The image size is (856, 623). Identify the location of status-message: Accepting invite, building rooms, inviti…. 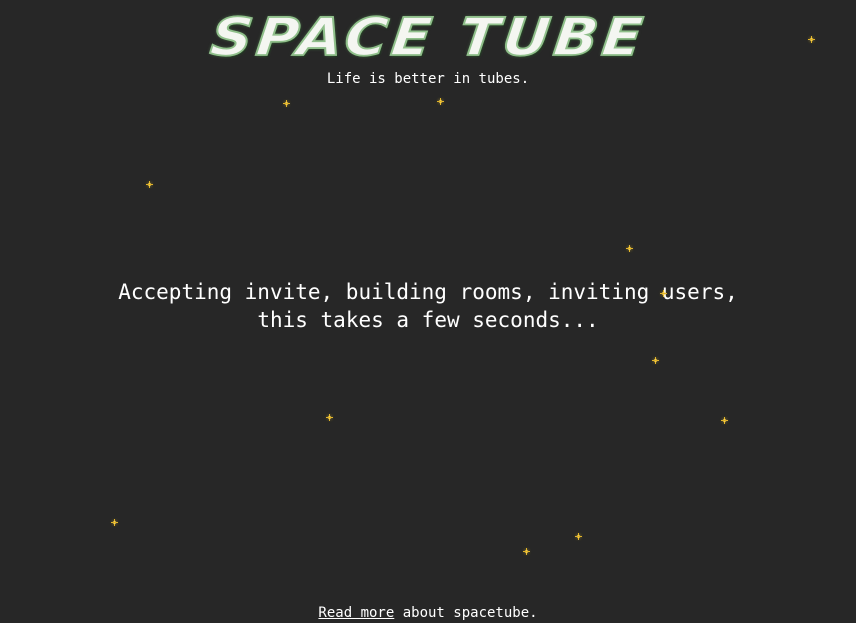
(428, 306).